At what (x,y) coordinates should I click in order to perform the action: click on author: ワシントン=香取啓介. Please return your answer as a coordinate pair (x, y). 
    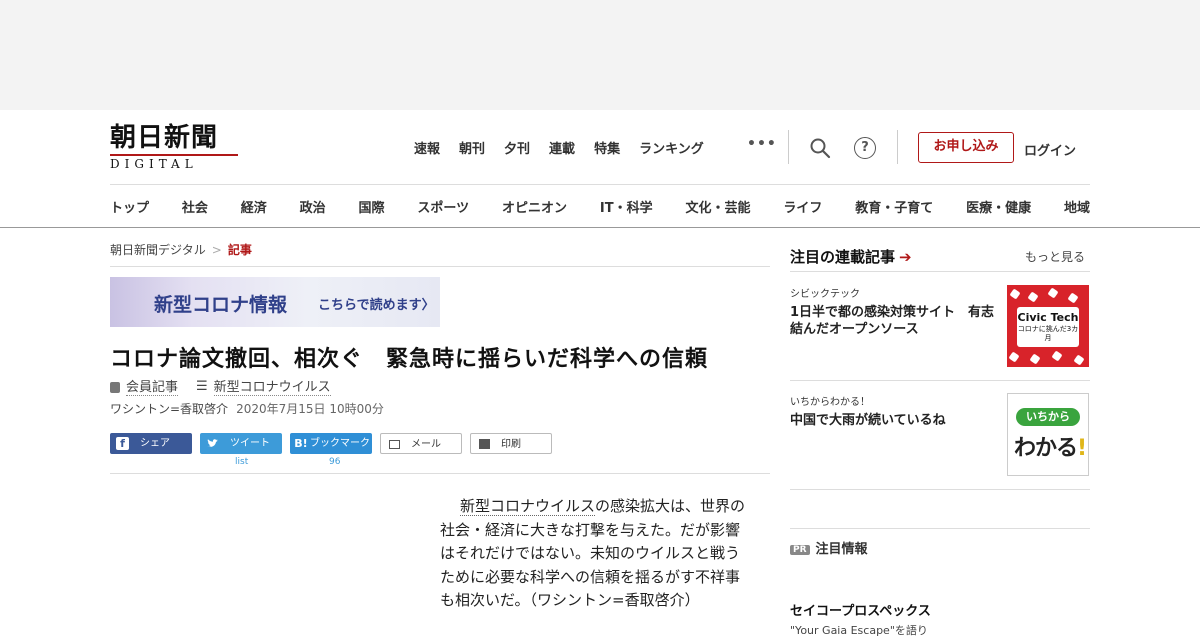
    Looking at the image, I should click on (169, 409).